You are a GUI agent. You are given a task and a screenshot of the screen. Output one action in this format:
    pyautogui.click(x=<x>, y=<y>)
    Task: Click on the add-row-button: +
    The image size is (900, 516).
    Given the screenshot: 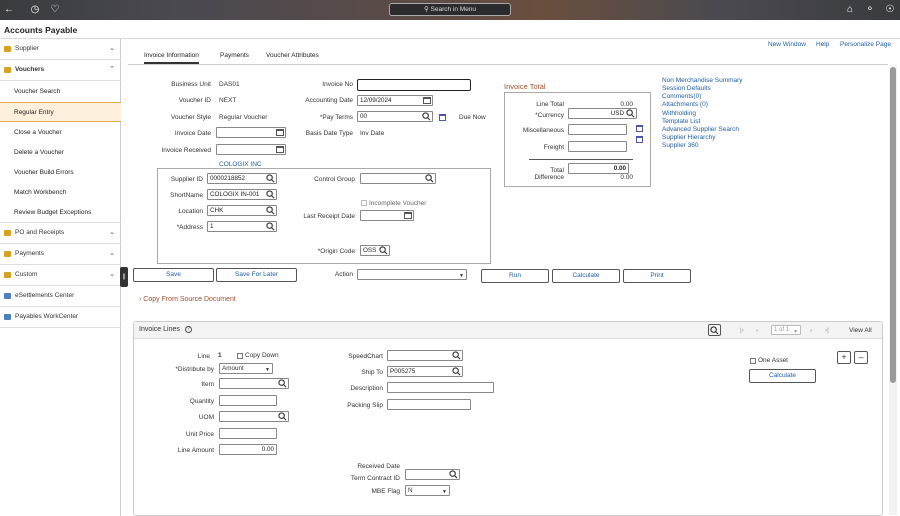 What is the action you would take?
    pyautogui.click(x=844, y=357)
    